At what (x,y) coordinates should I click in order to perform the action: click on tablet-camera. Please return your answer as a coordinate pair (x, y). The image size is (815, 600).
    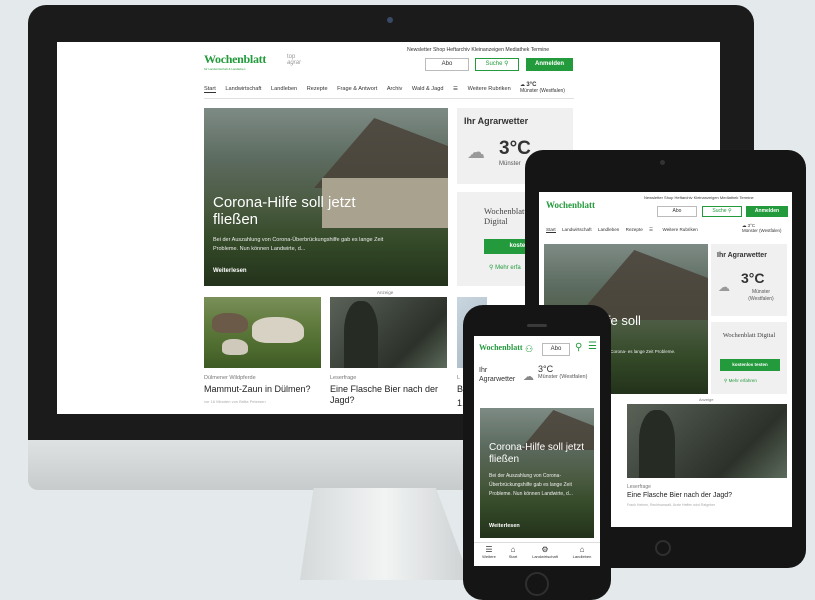
    Looking at the image, I should click on (662, 162).